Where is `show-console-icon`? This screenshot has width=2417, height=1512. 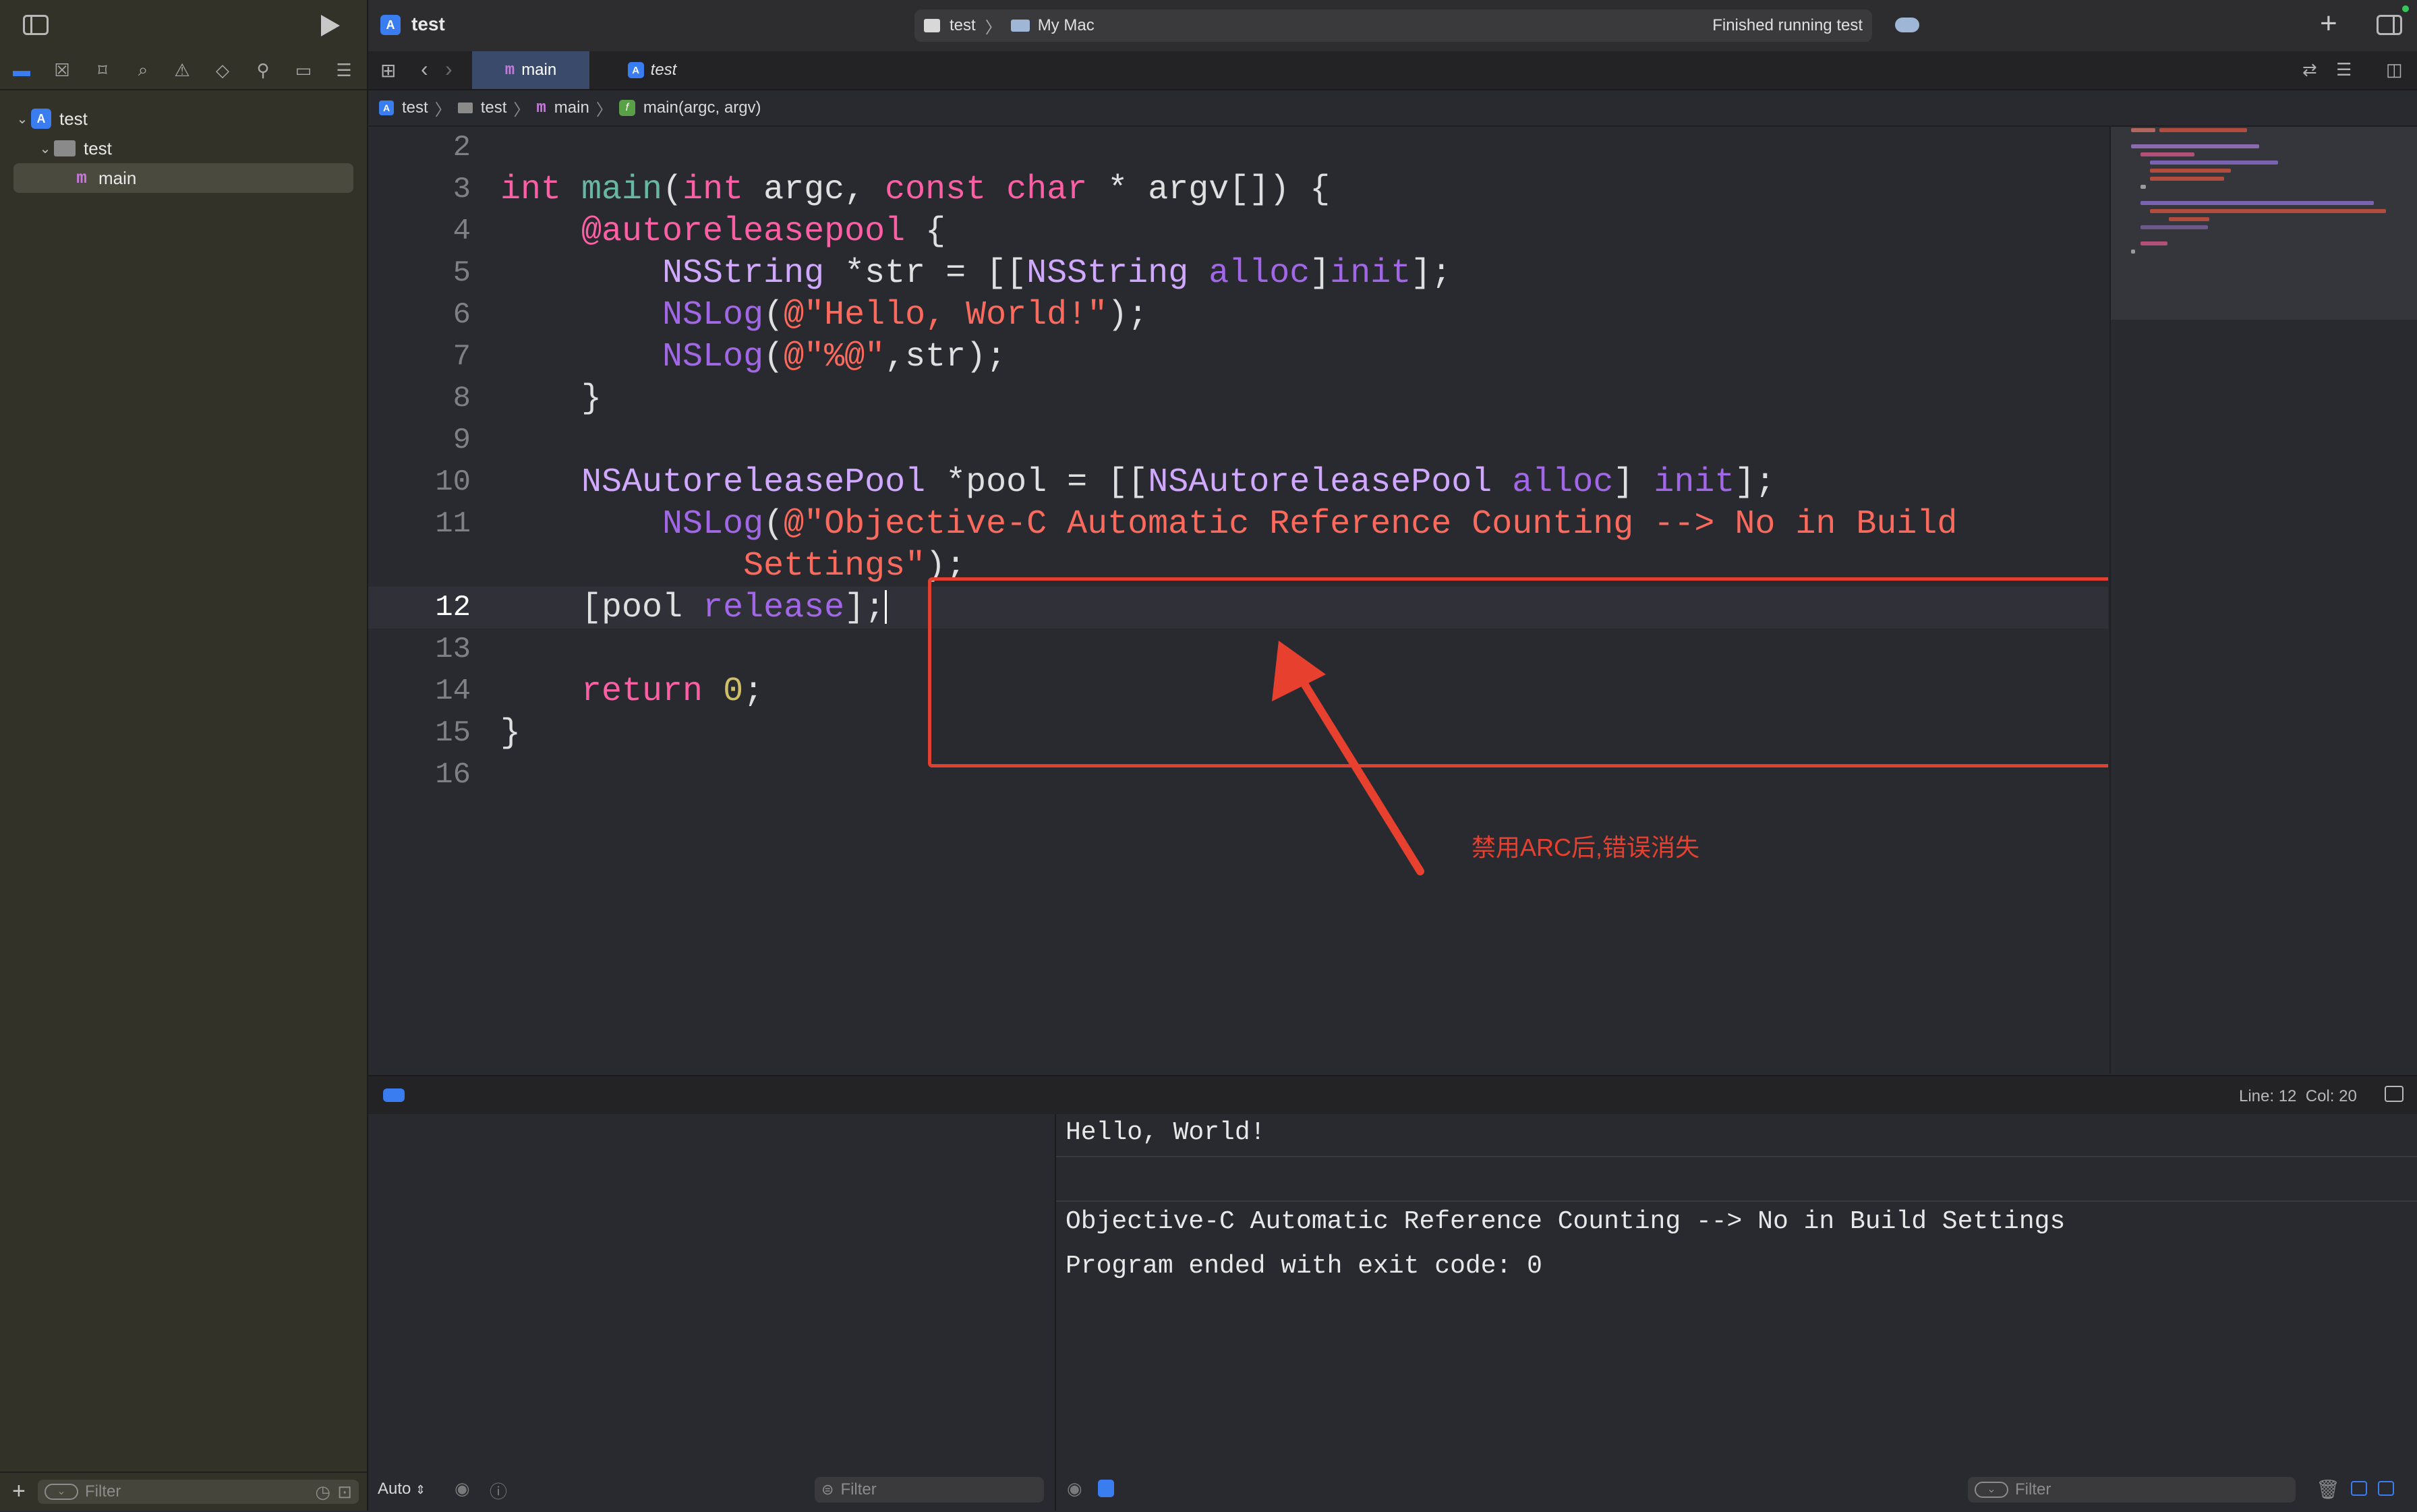 show-console-icon is located at coordinates (2386, 1488).